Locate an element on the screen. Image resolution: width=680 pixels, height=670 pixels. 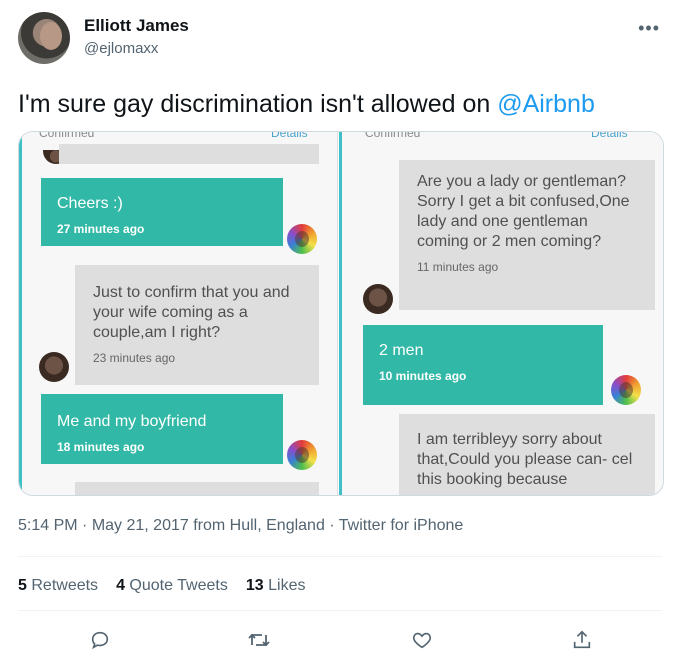
message-text: Cheers :) is located at coordinates (90, 203).